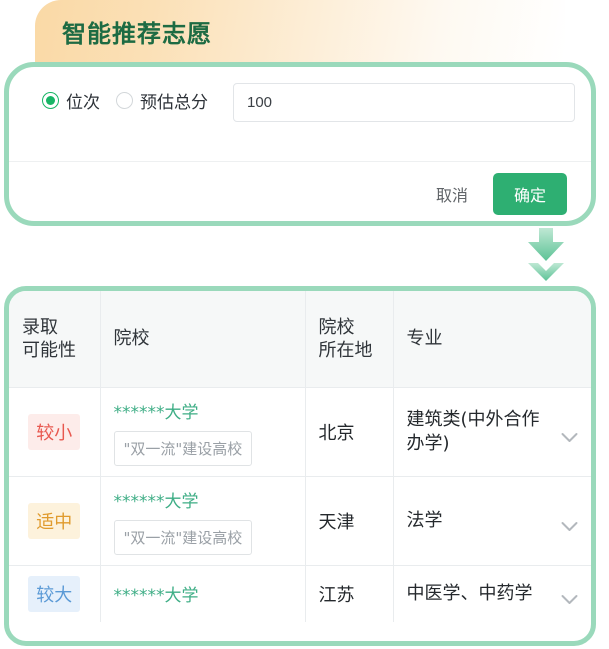 Image resolution: width=609 pixels, height=649 pixels. Describe the element at coordinates (546, 255) in the screenshot. I see `arrow-down-double-icon` at that location.